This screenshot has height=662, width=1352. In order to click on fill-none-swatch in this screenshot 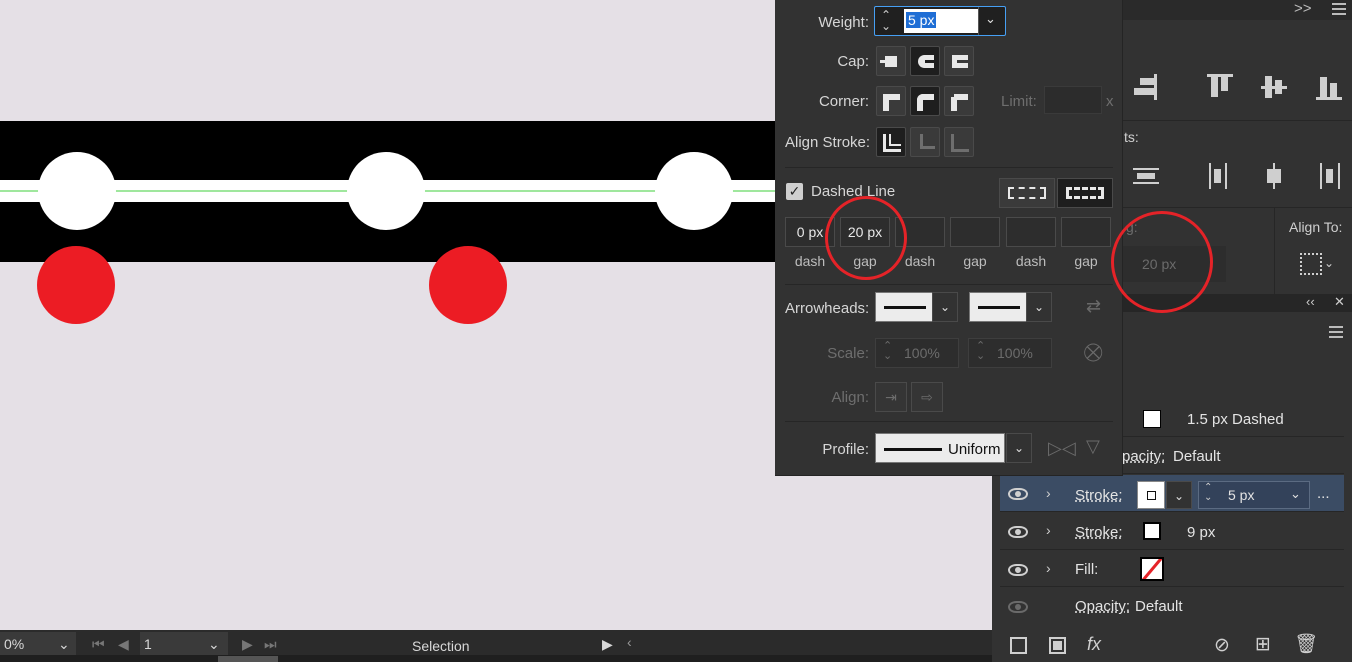, I will do `click(1152, 569)`.